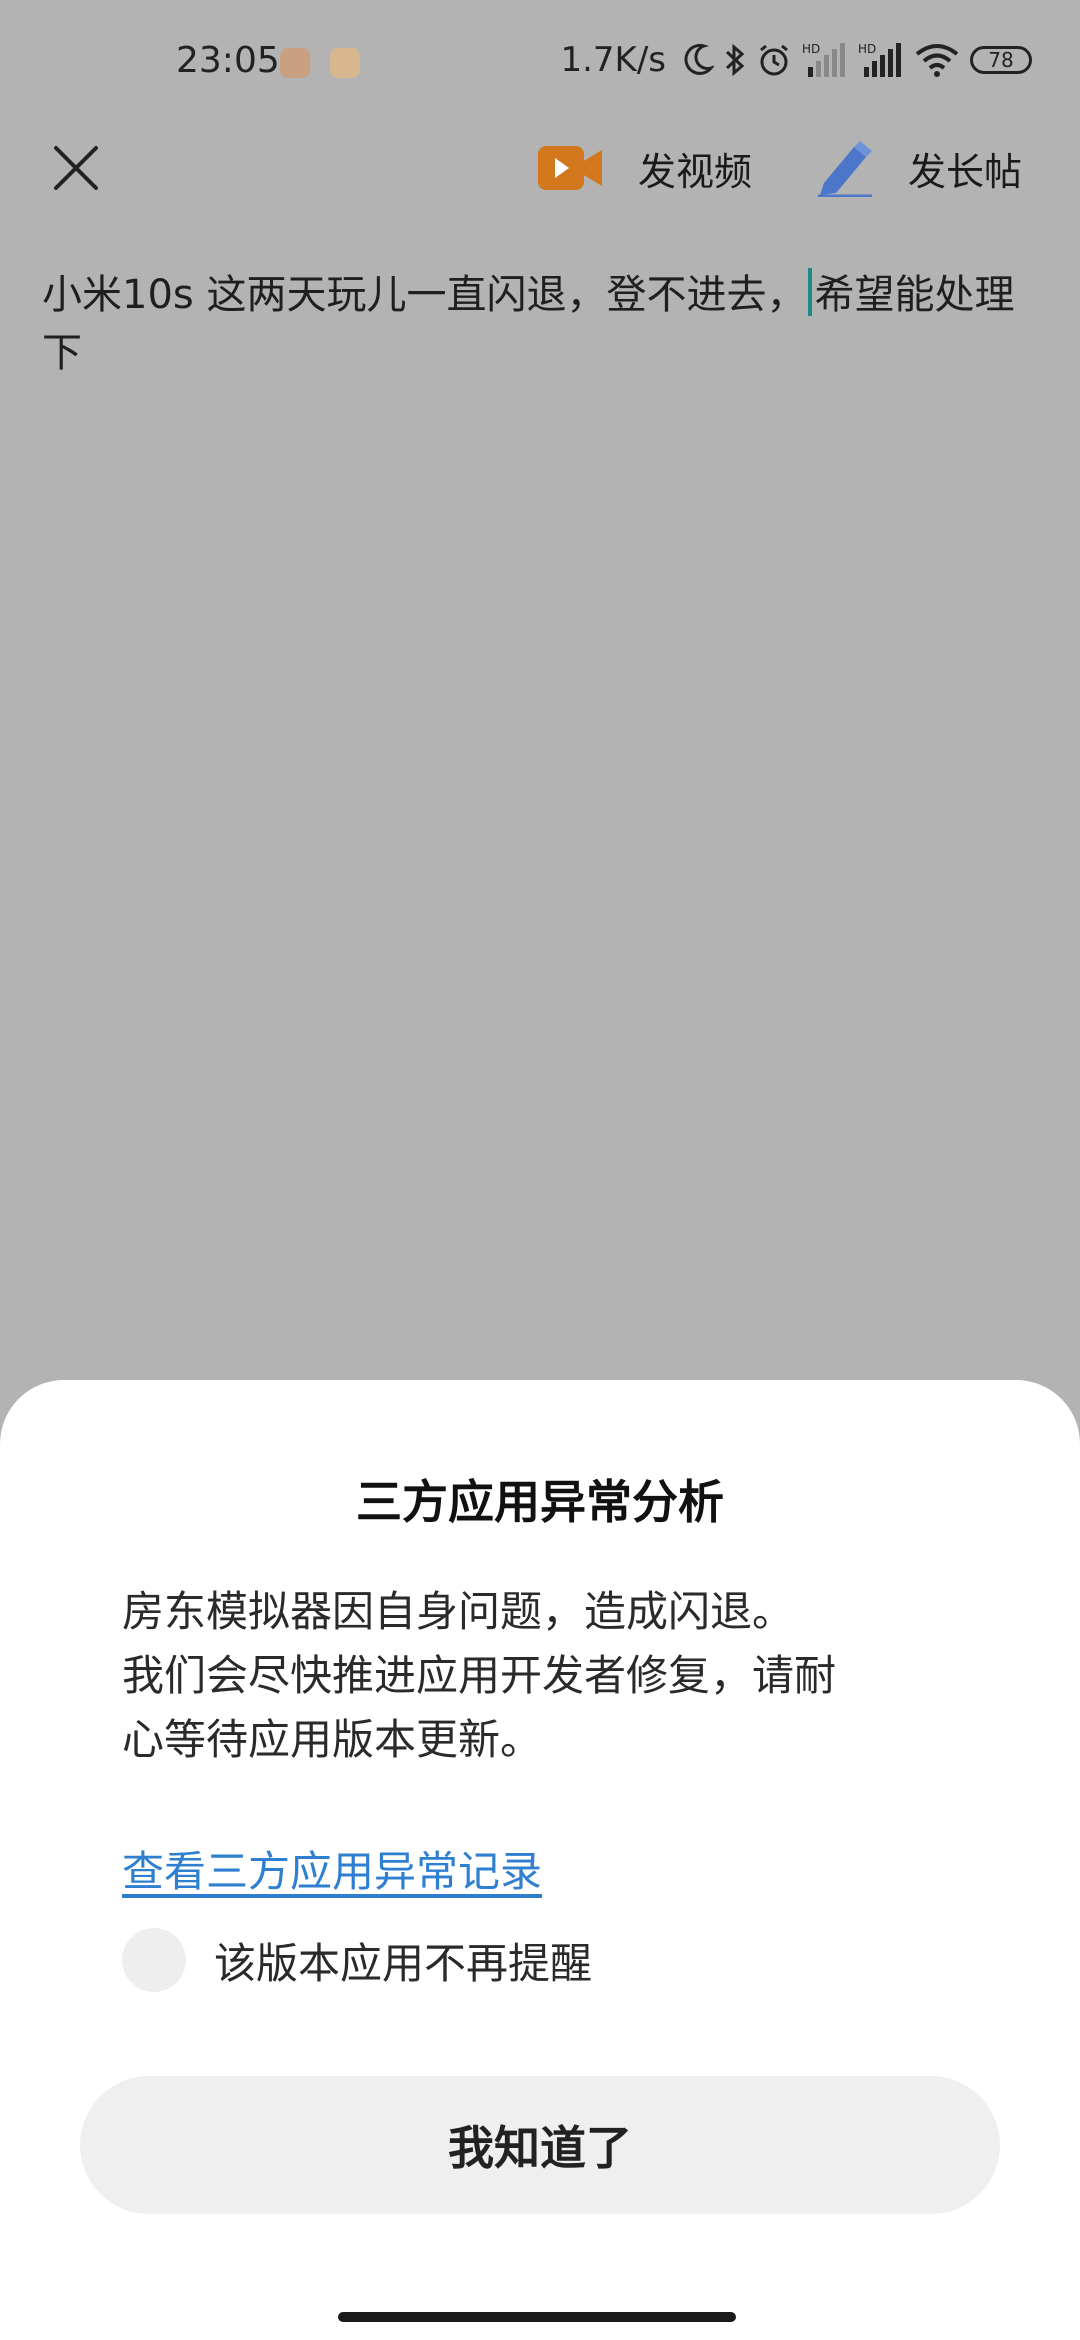  What do you see at coordinates (774, 60) in the screenshot?
I see `alarm-icon` at bounding box center [774, 60].